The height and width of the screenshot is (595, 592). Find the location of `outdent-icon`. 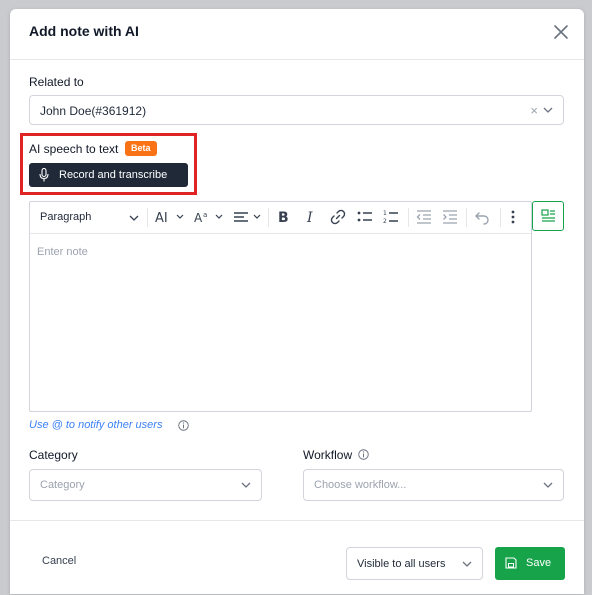

outdent-icon is located at coordinates (424, 217).